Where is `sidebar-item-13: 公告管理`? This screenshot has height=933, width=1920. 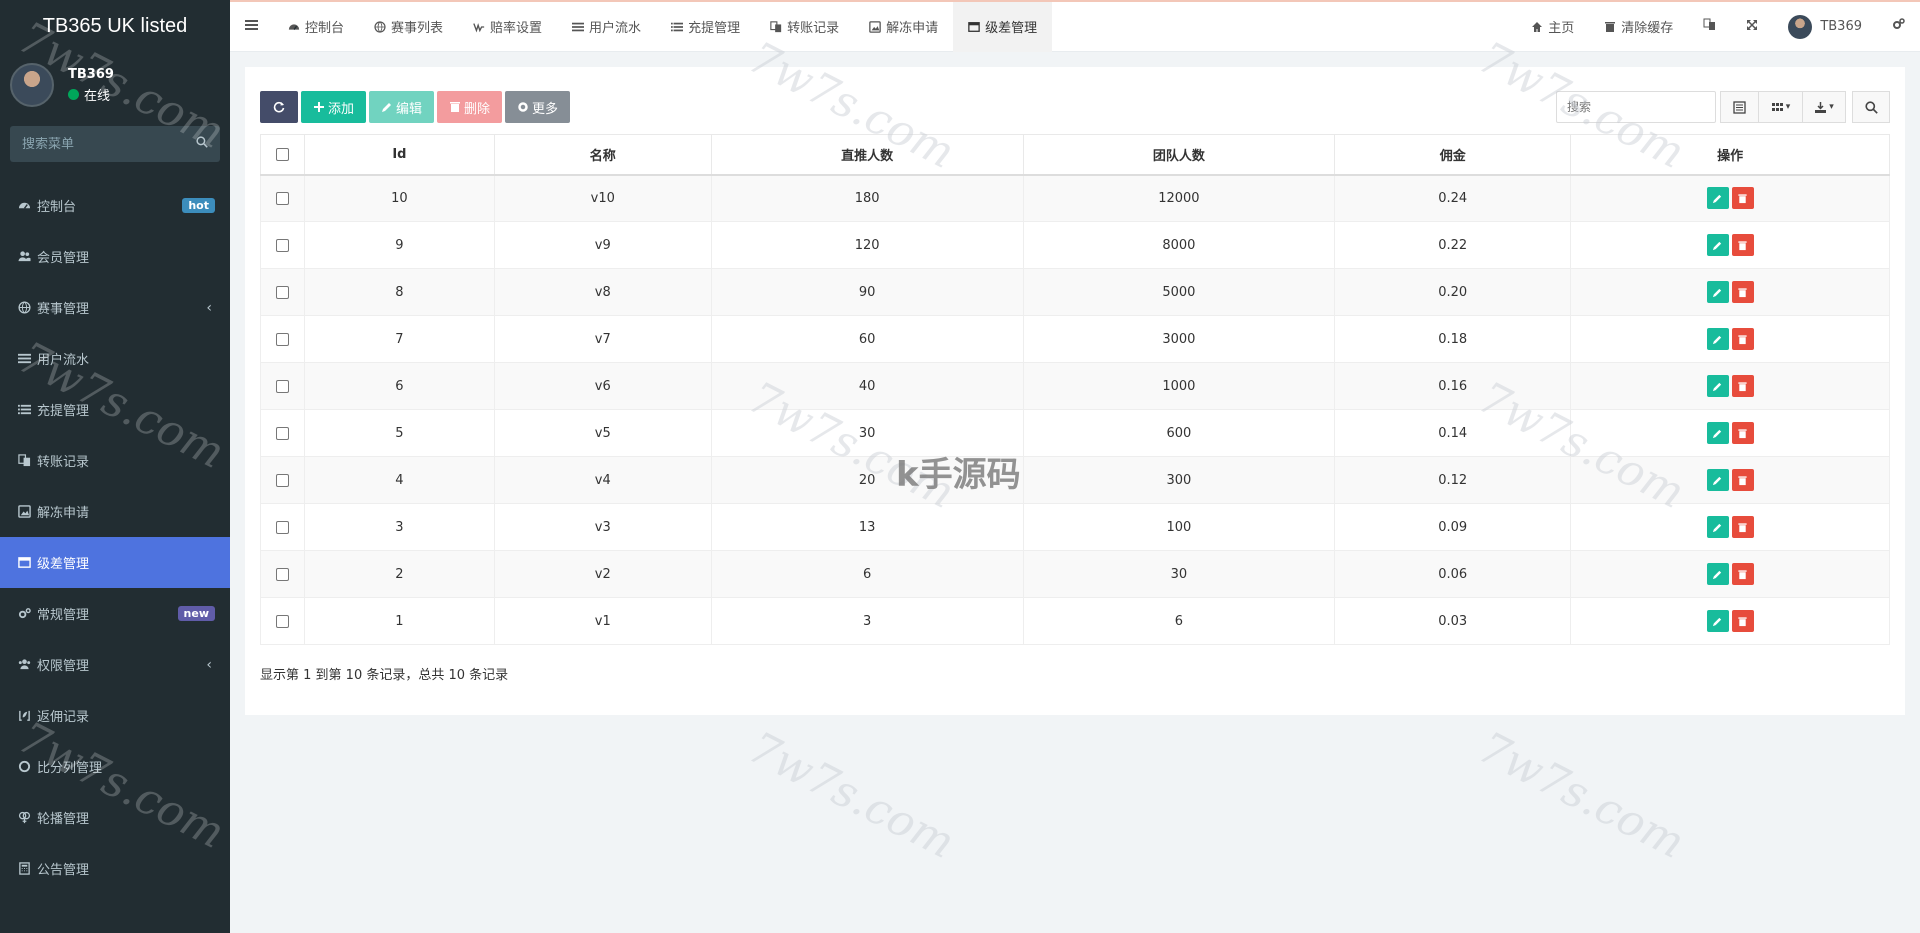 sidebar-item-13: 公告管理 is located at coordinates (115, 868).